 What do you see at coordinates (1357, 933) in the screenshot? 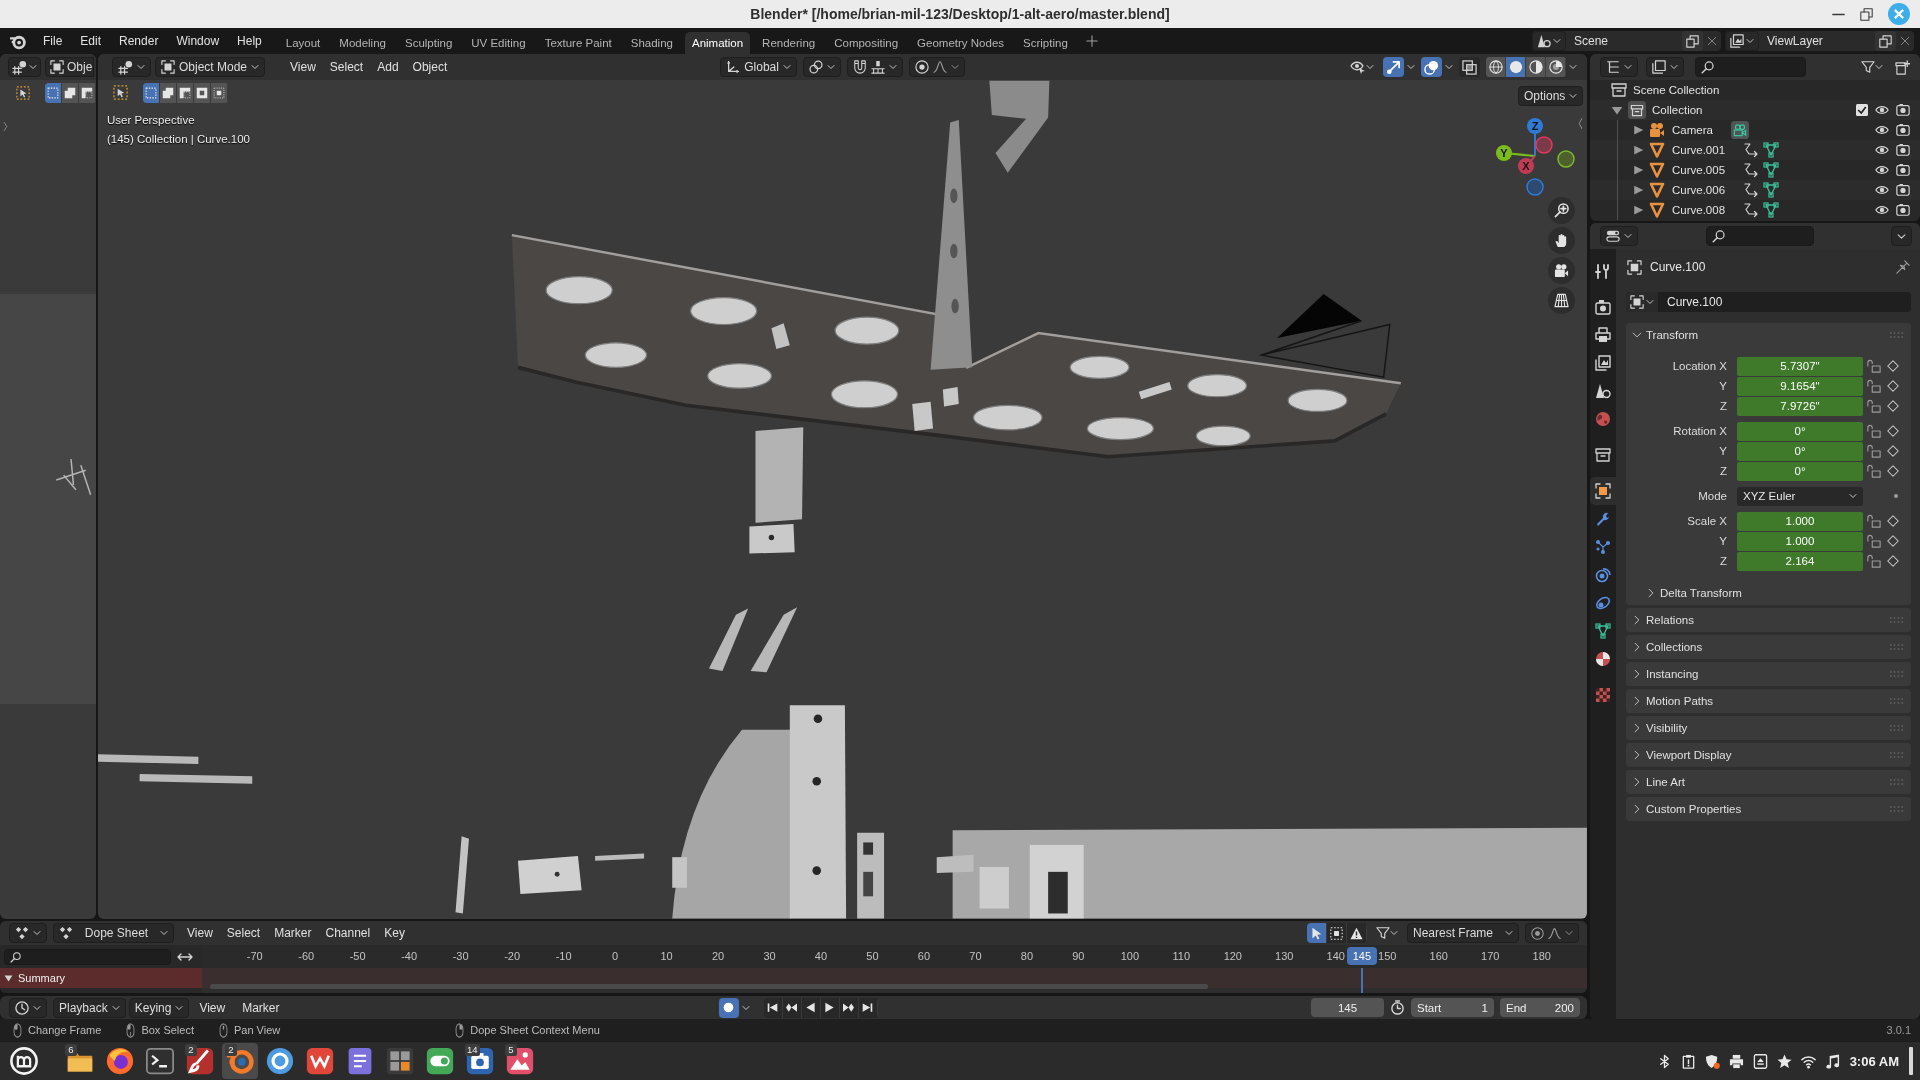
I see `only-errors-toggle` at bounding box center [1357, 933].